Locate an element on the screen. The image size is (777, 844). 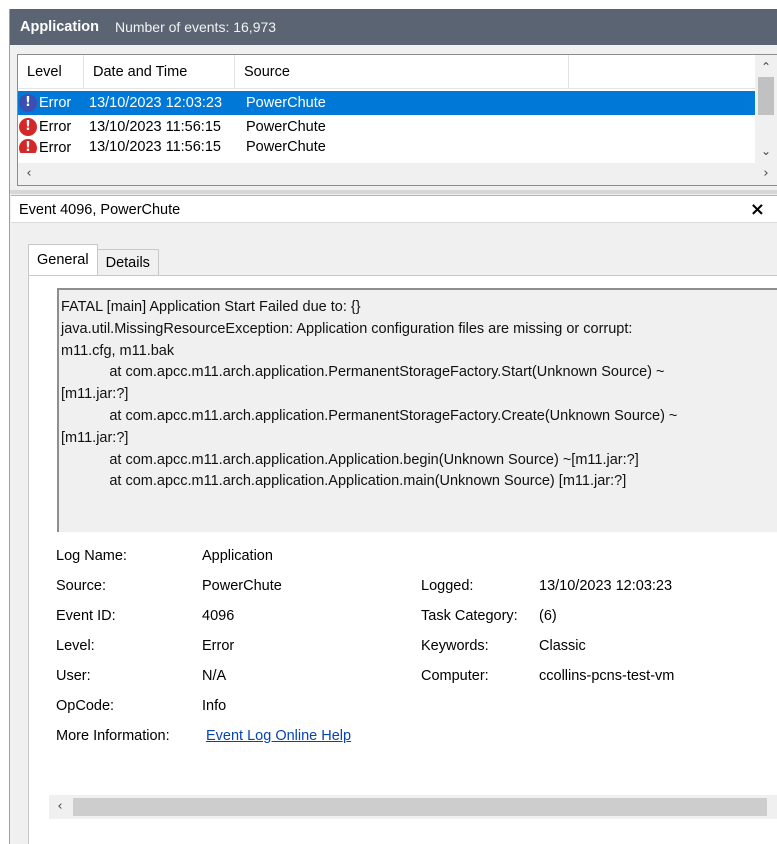
task-category-label: Task Category: is located at coordinates (469, 616).